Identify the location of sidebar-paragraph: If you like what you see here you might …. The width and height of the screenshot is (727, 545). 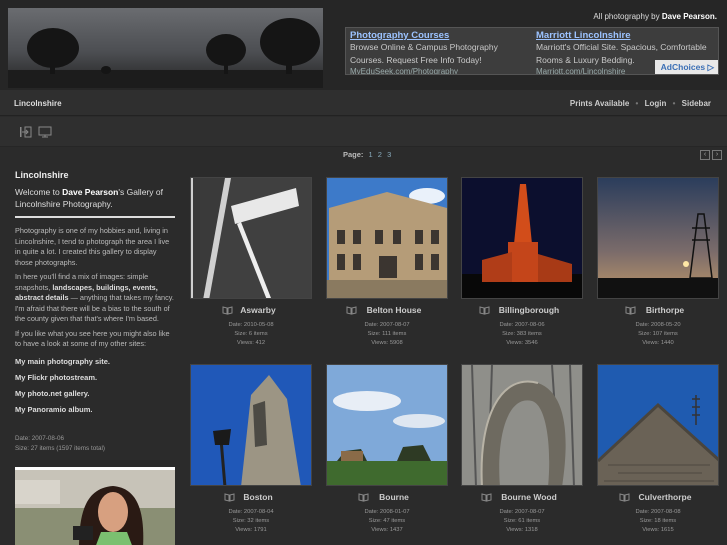
(92, 338).